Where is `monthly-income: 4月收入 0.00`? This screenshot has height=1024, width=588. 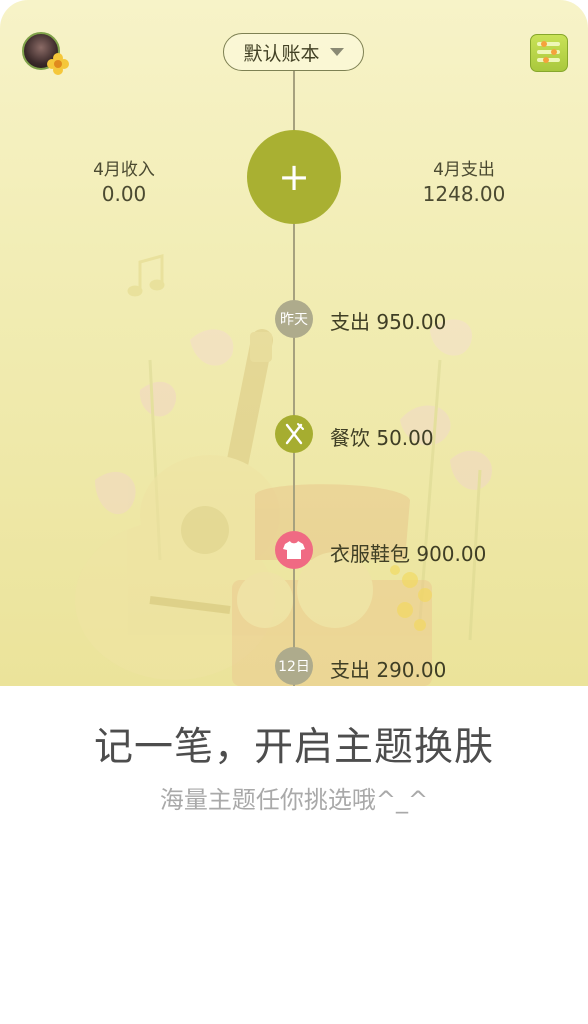
monthly-income: 4月收入 0.00 is located at coordinates (124, 180).